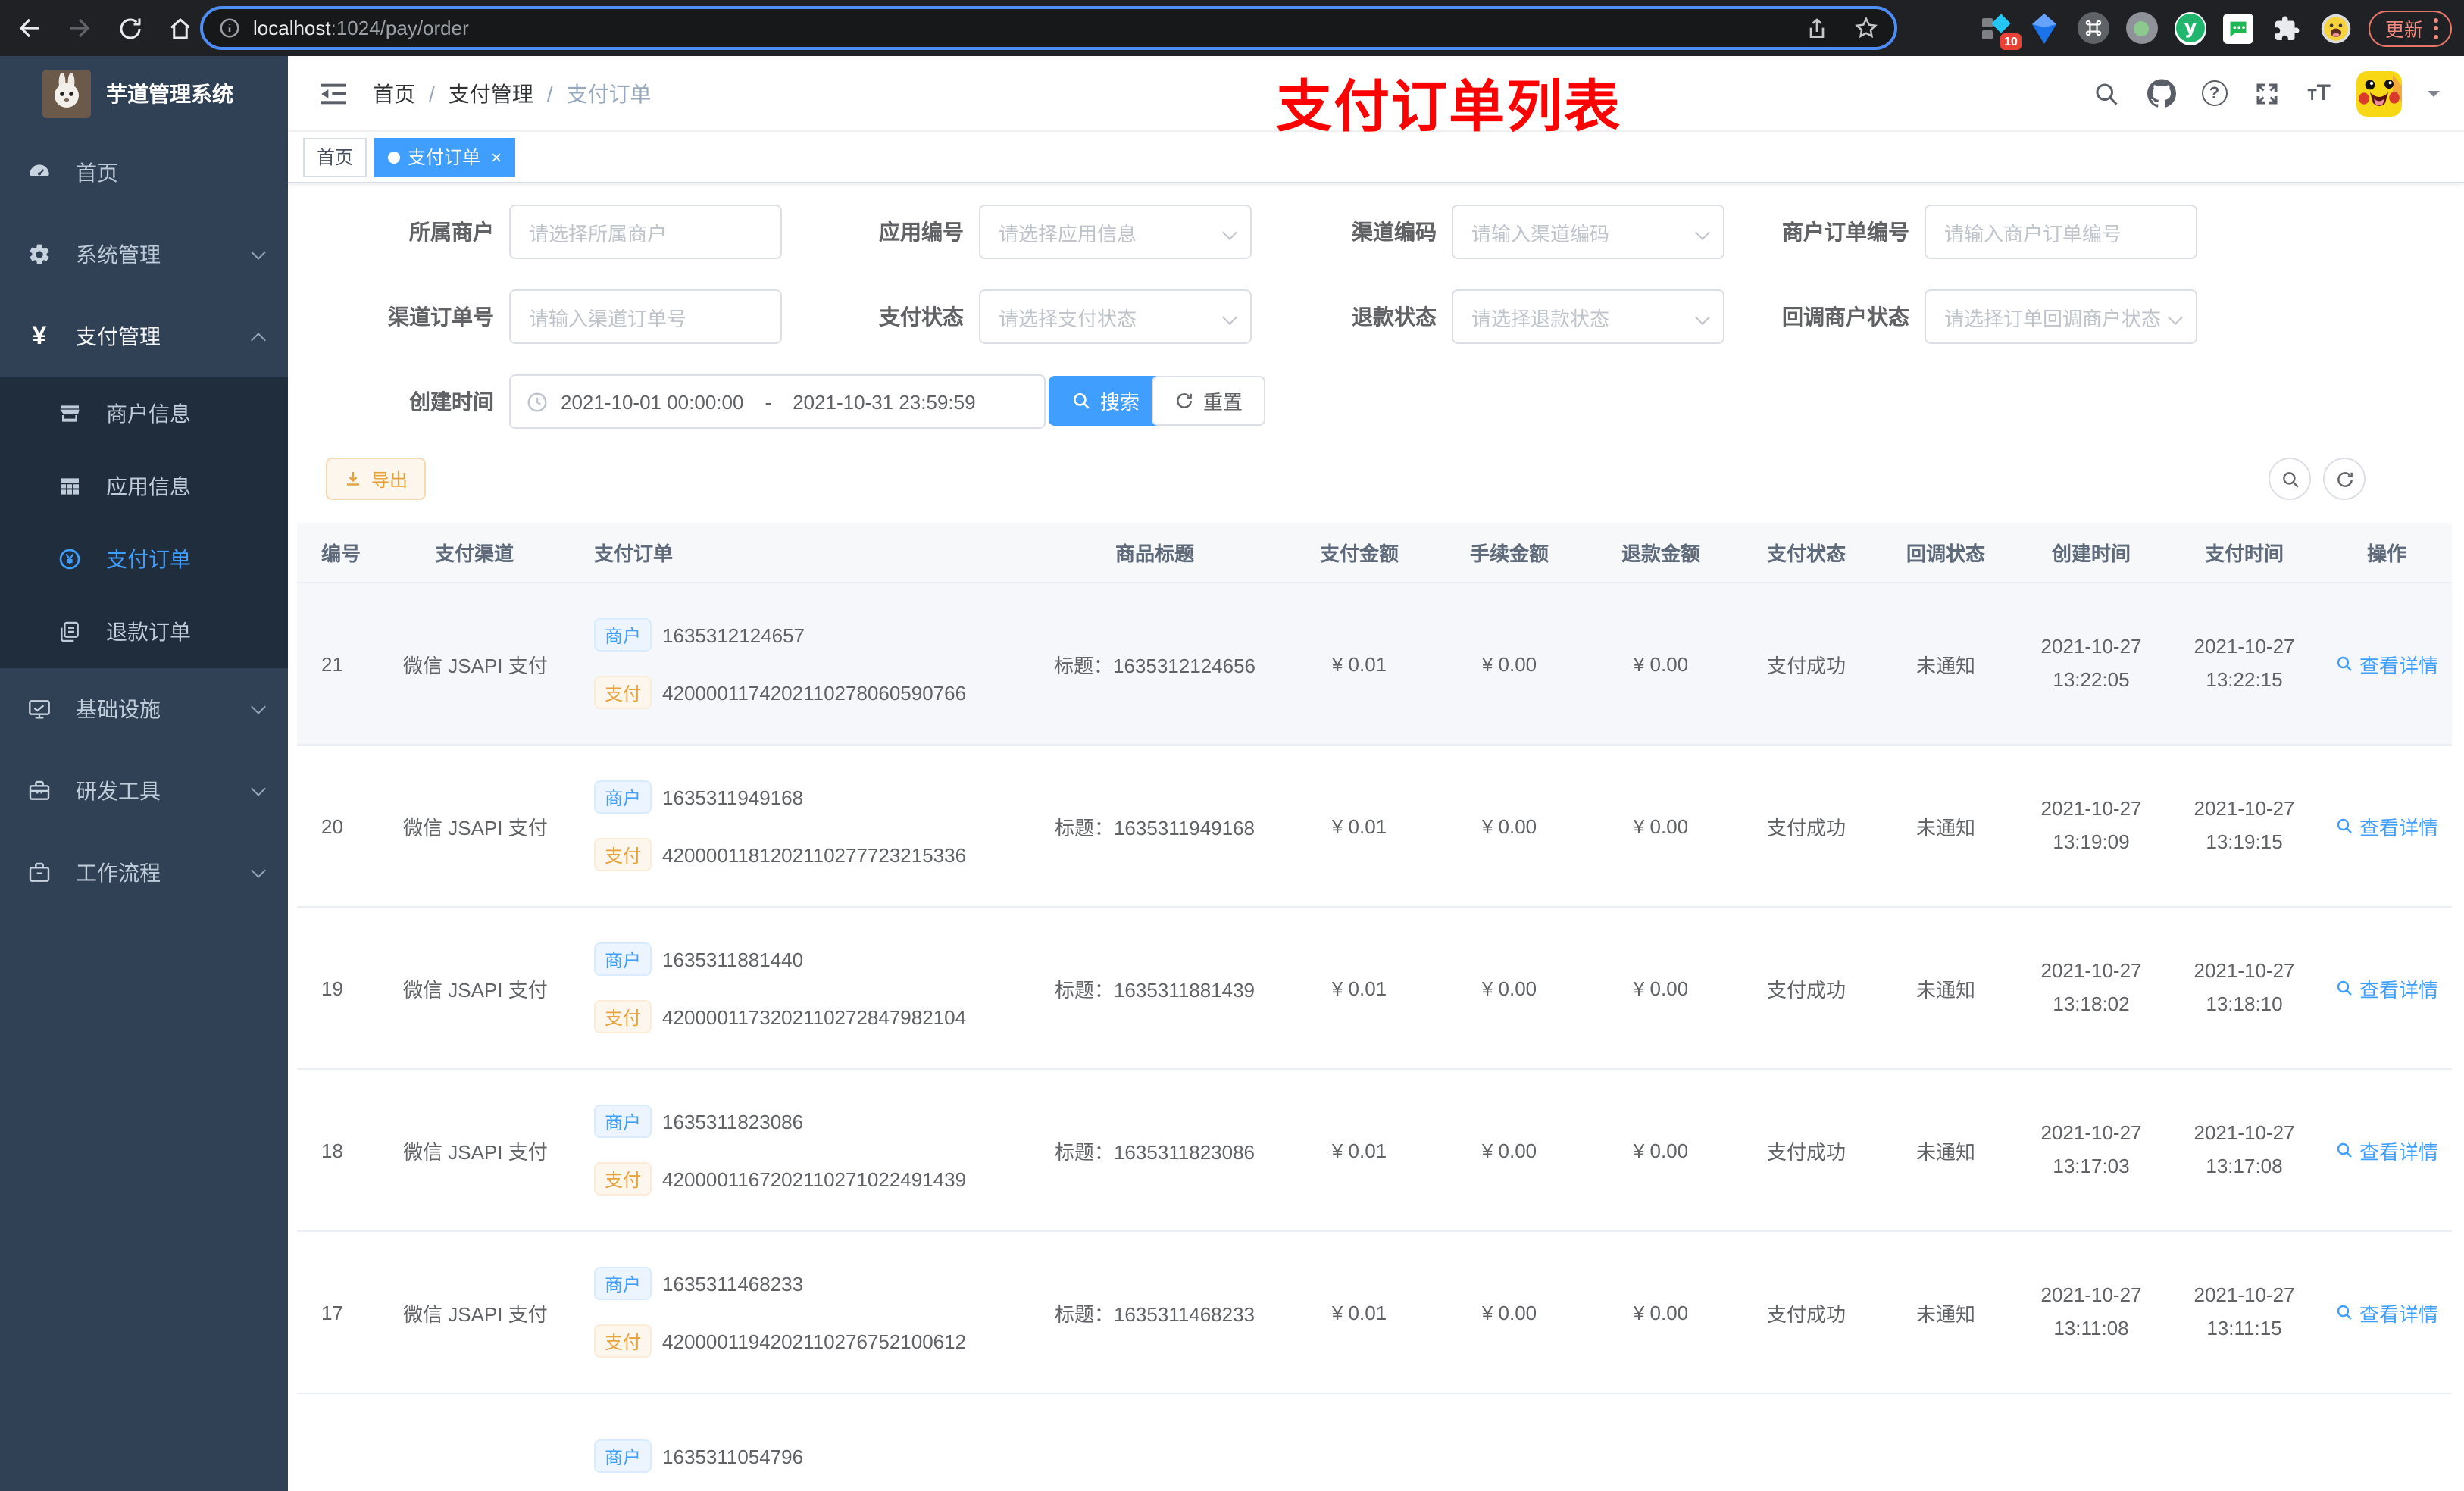 The image size is (2464, 1491). I want to click on fullscreen-icon, so click(2267, 93).